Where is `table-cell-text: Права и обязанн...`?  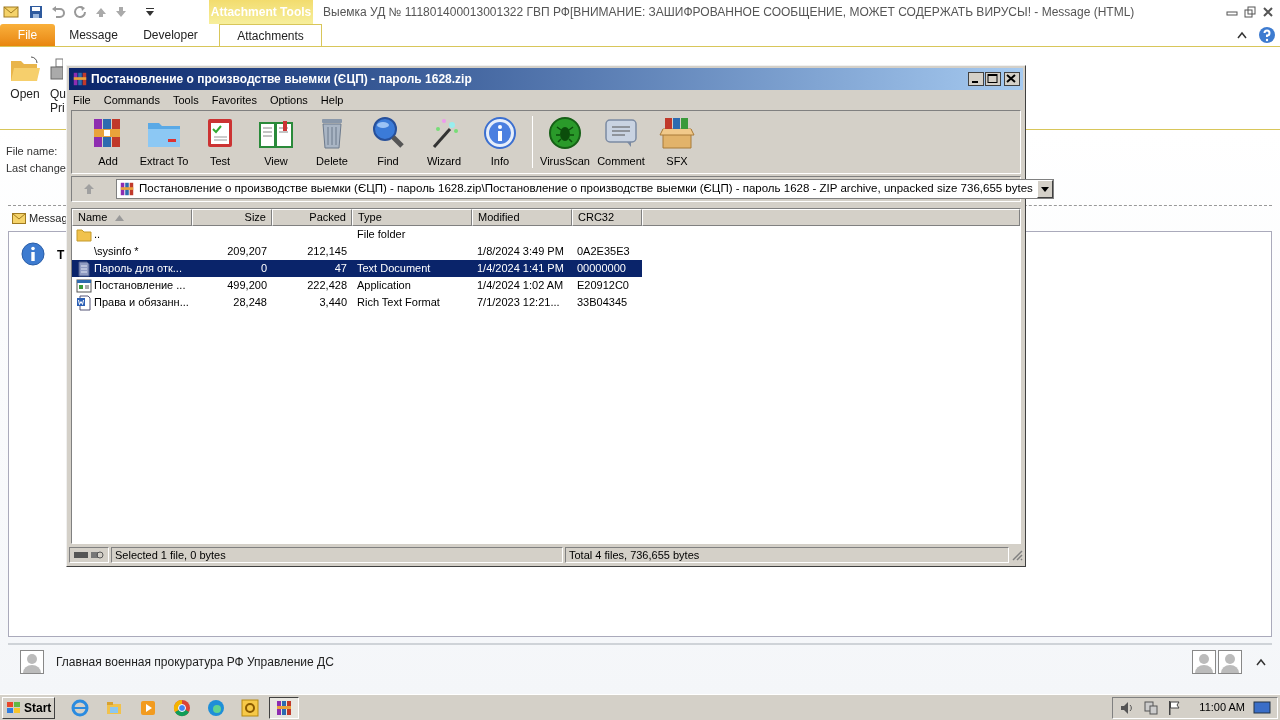
table-cell-text: Права и обязанн... is located at coordinates (141, 303).